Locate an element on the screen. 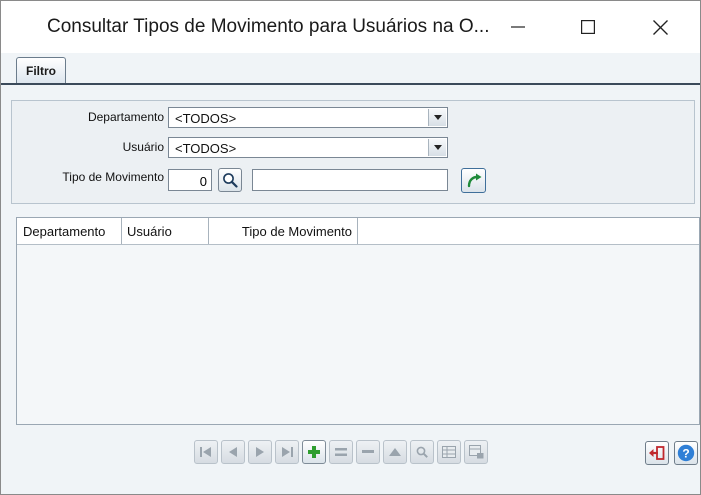  grid-view-button is located at coordinates (449, 452).